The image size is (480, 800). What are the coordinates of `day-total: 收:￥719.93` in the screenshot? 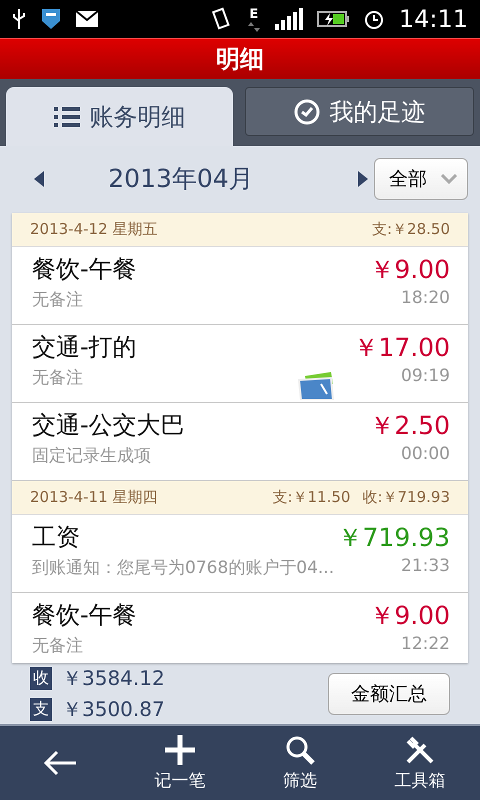 It's located at (406, 497).